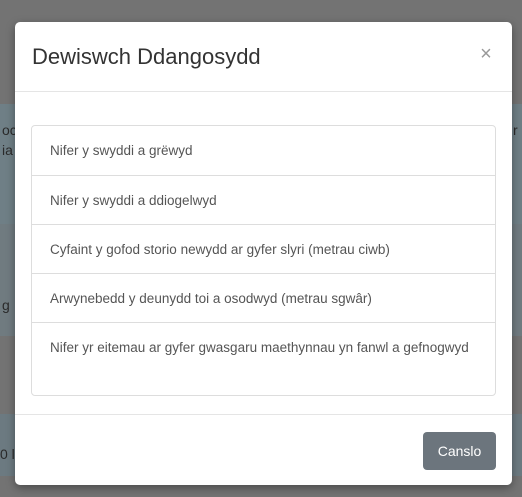 The image size is (522, 497). What do you see at coordinates (263, 57) in the screenshot?
I see `modal-header: Dewiswch Ddangosydd ×` at bounding box center [263, 57].